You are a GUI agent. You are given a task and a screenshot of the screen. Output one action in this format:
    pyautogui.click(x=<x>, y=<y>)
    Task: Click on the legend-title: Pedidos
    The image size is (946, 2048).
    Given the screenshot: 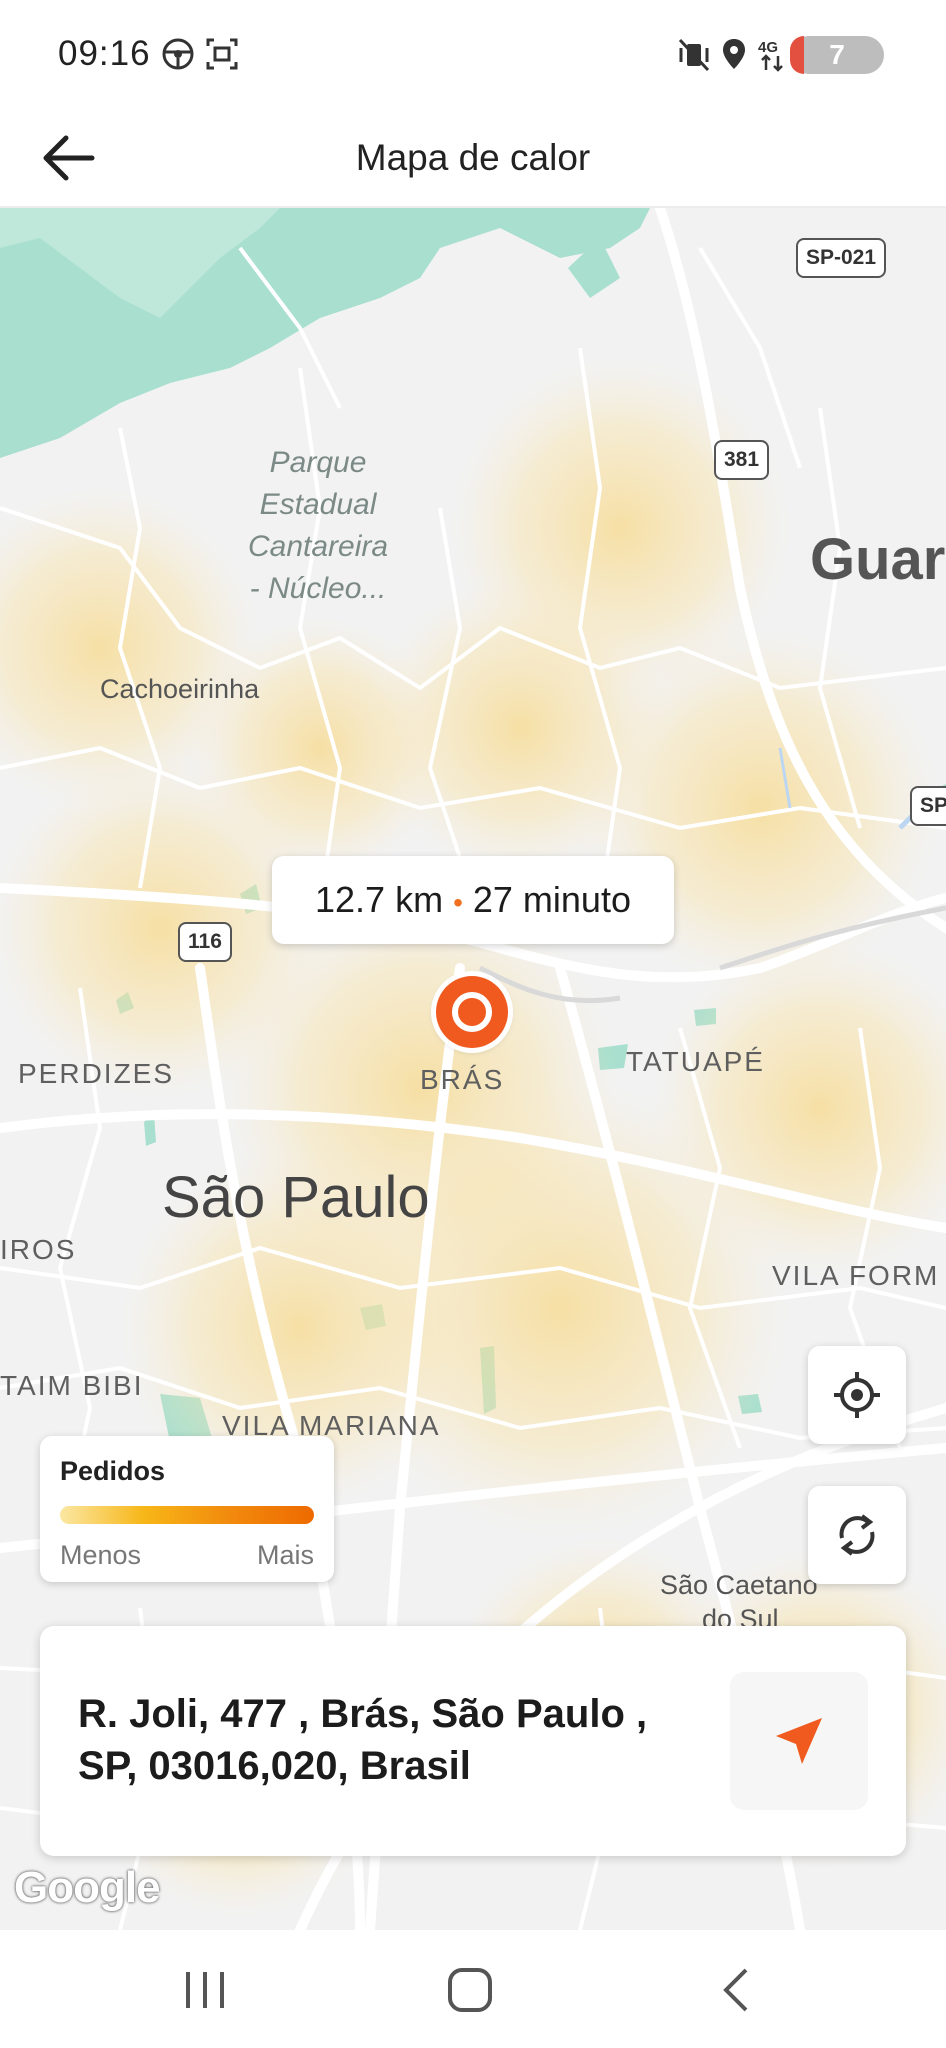 What is the action you would take?
    pyautogui.click(x=113, y=1471)
    